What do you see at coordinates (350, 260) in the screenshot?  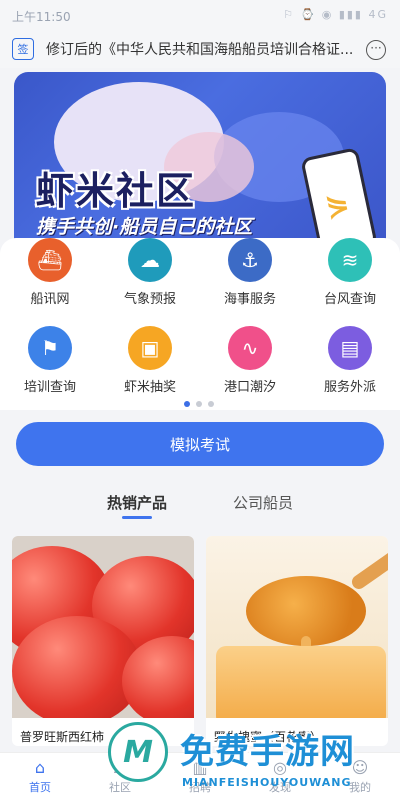 I see `typhoon-icon: ≋` at bounding box center [350, 260].